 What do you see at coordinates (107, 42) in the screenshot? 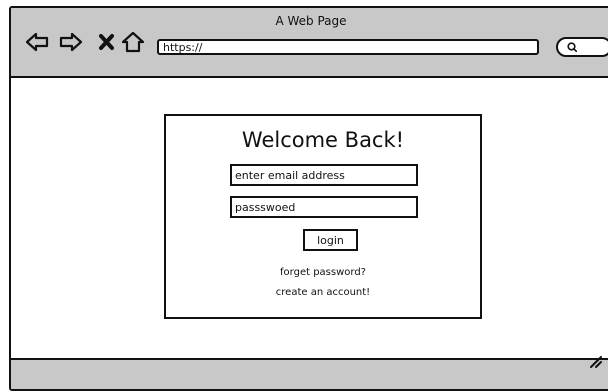
I see `close-icon` at bounding box center [107, 42].